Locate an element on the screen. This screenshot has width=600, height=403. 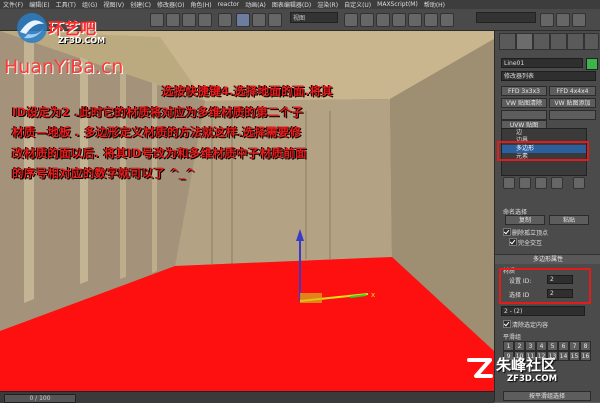
sg-button: 14 is located at coordinates (563, 356).